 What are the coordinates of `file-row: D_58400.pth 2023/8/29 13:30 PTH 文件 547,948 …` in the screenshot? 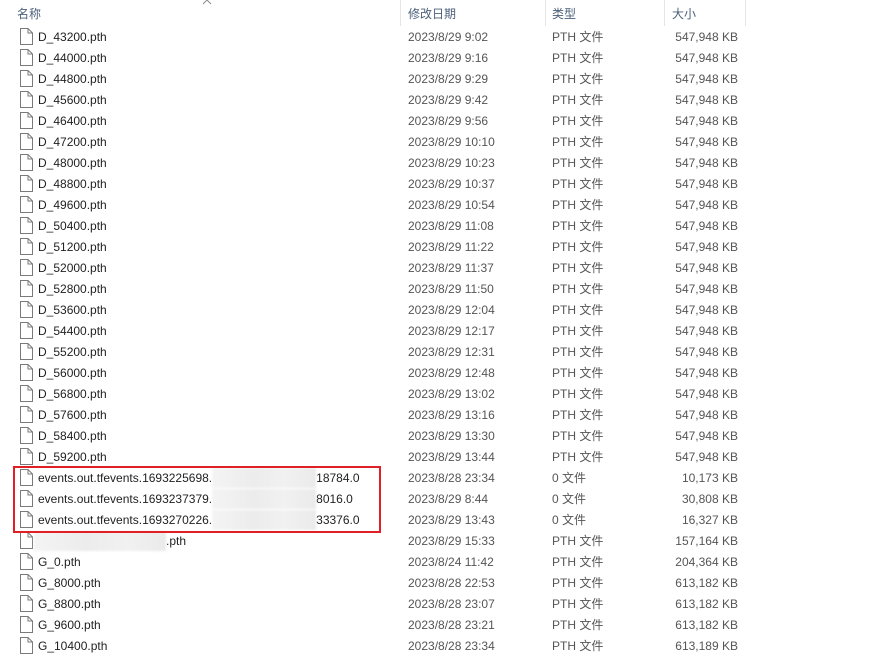 It's located at (441, 435).